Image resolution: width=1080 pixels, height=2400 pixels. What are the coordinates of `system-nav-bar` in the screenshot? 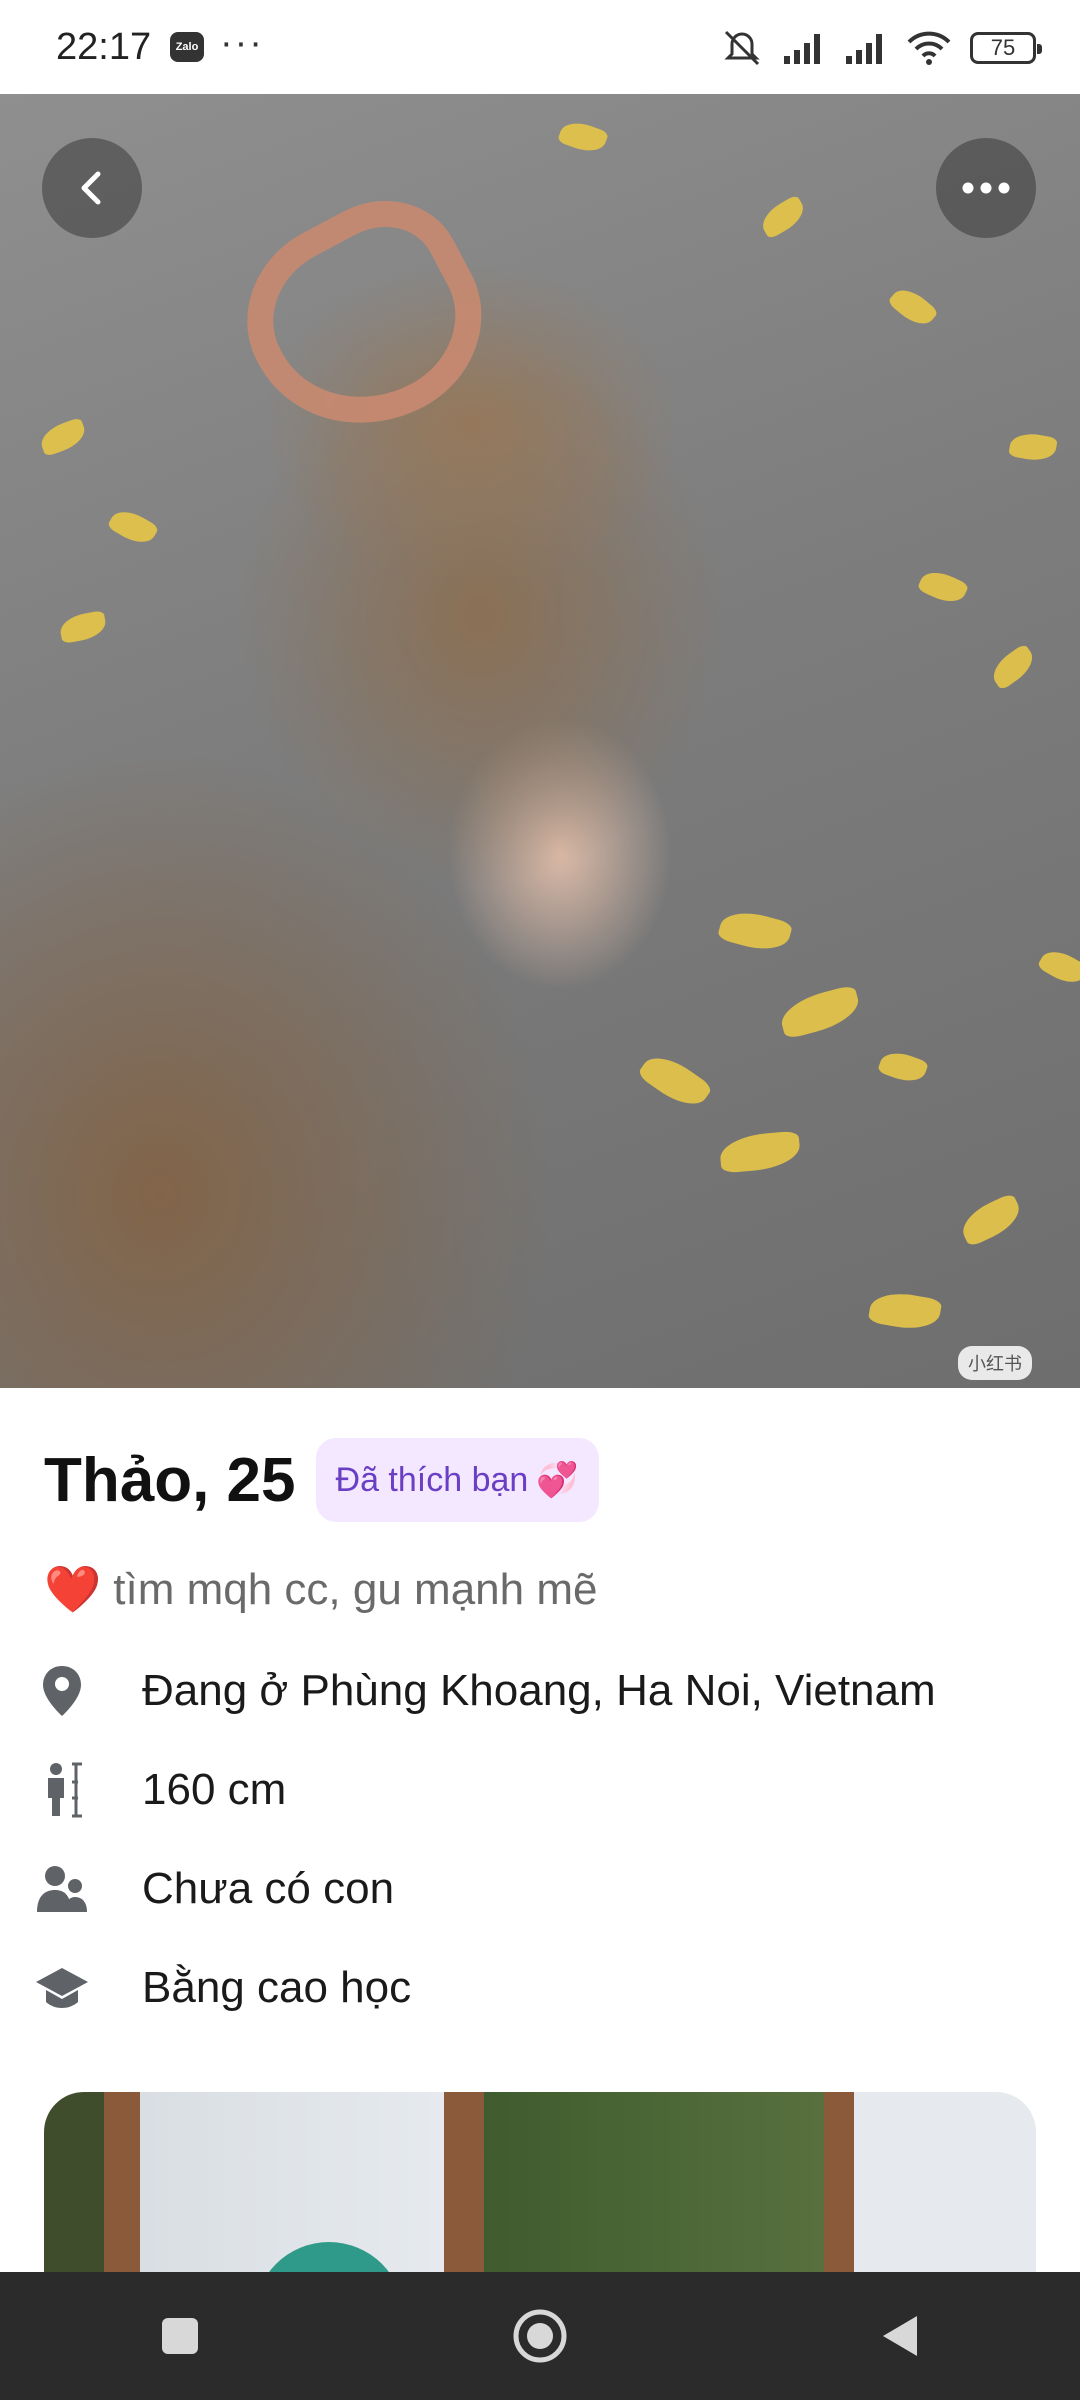 It's located at (540, 2336).